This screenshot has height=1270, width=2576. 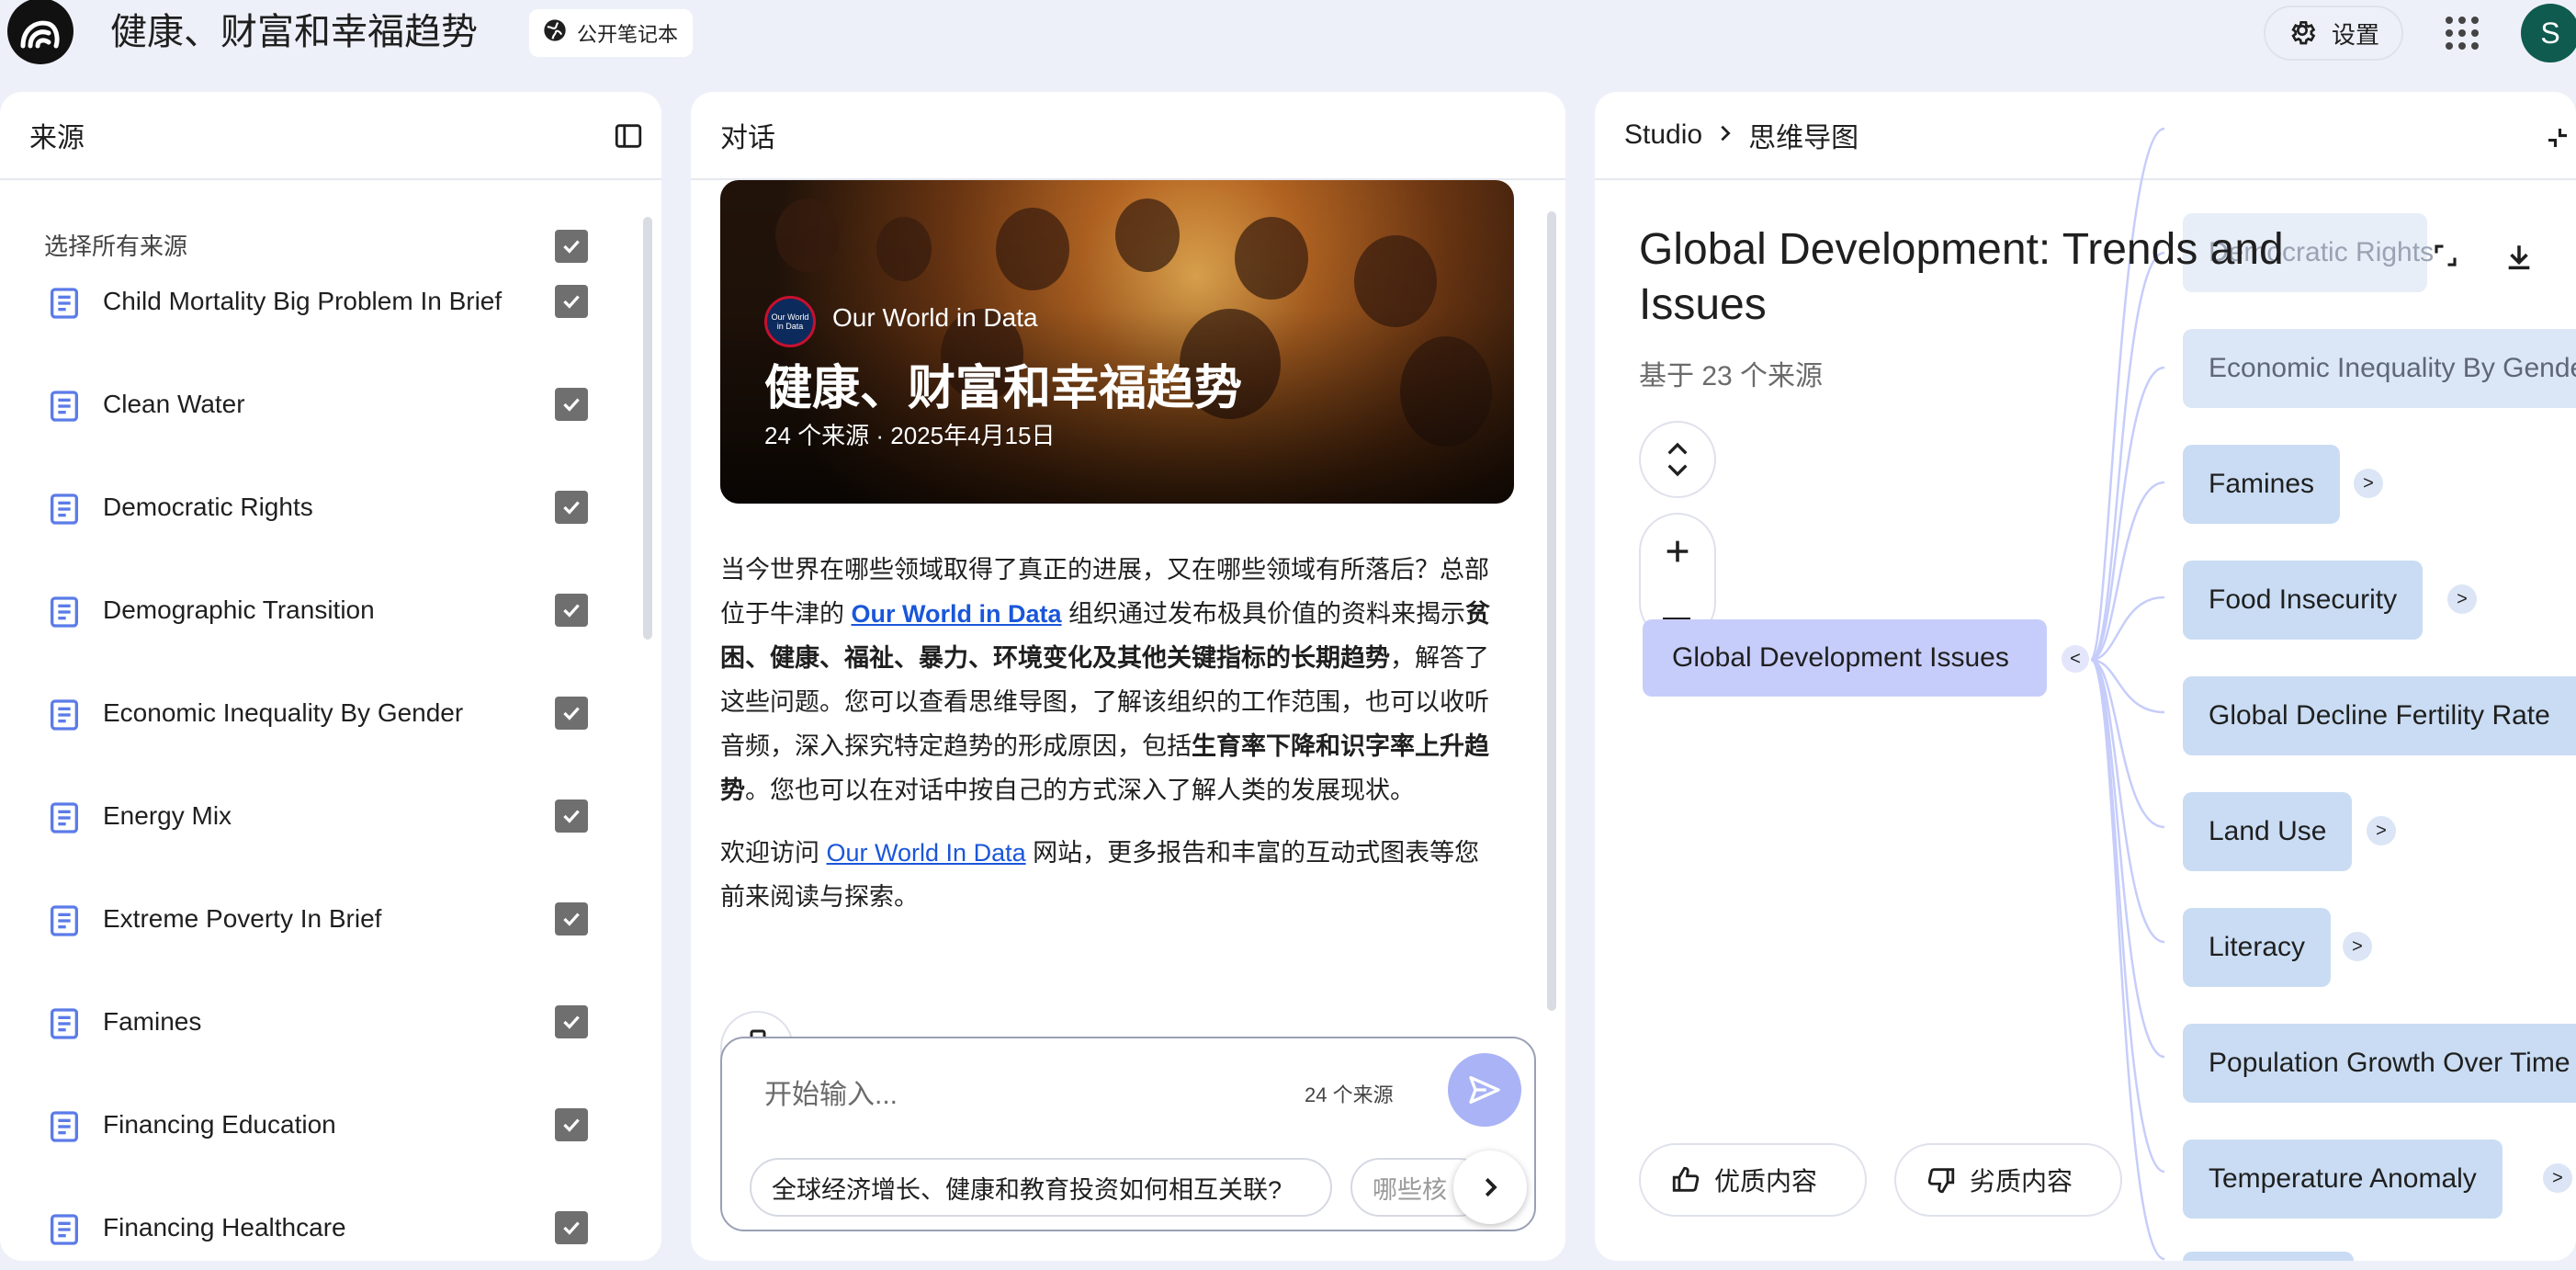 I want to click on bad-content-button: 劣质内容, so click(x=2008, y=1180).